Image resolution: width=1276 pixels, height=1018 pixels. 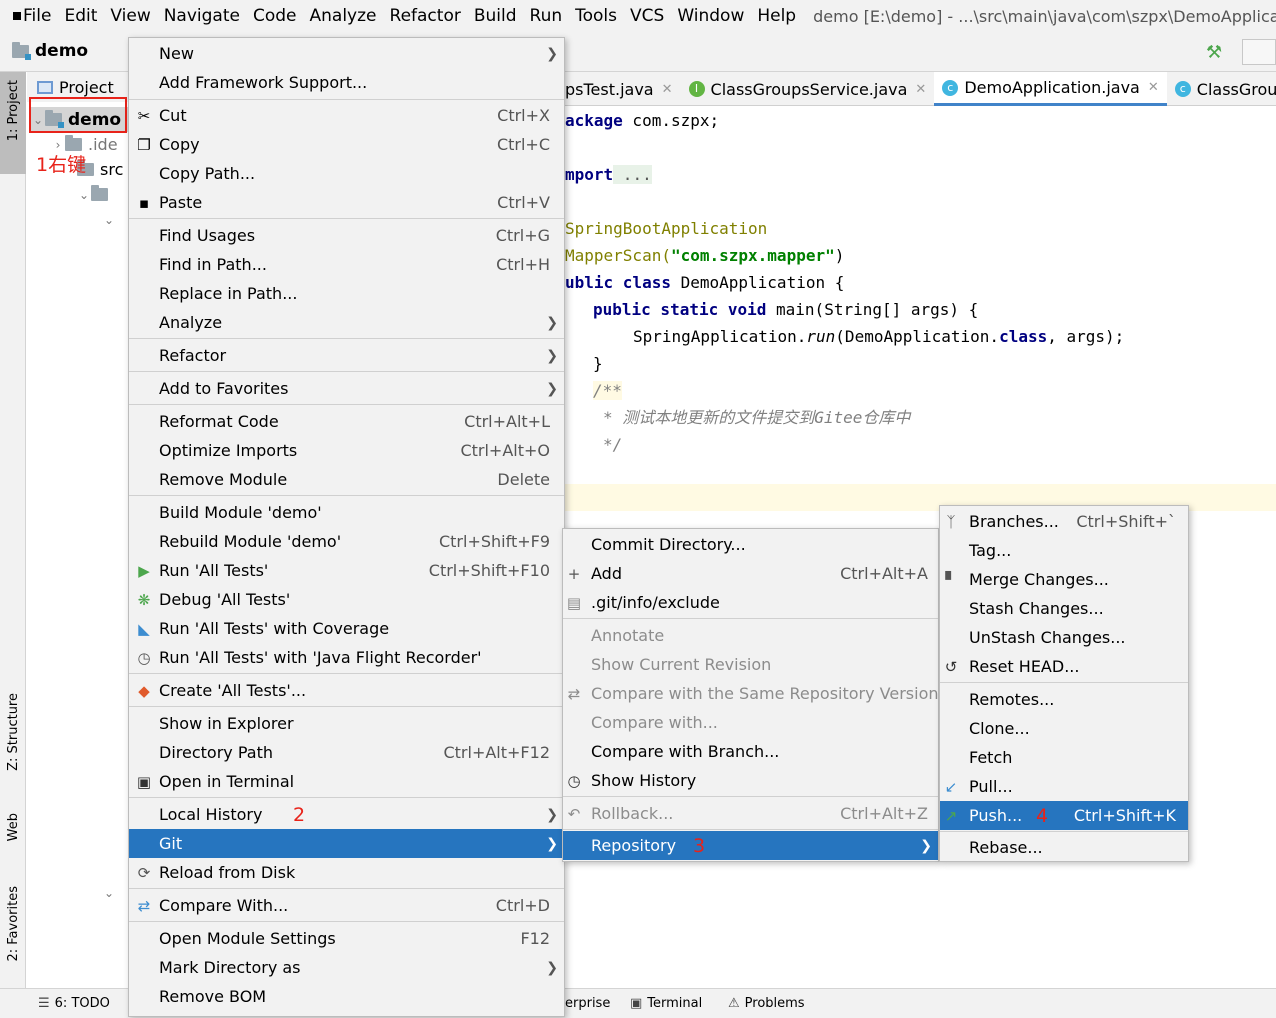 I want to click on breadcrumb-root: demo, so click(x=50, y=51).